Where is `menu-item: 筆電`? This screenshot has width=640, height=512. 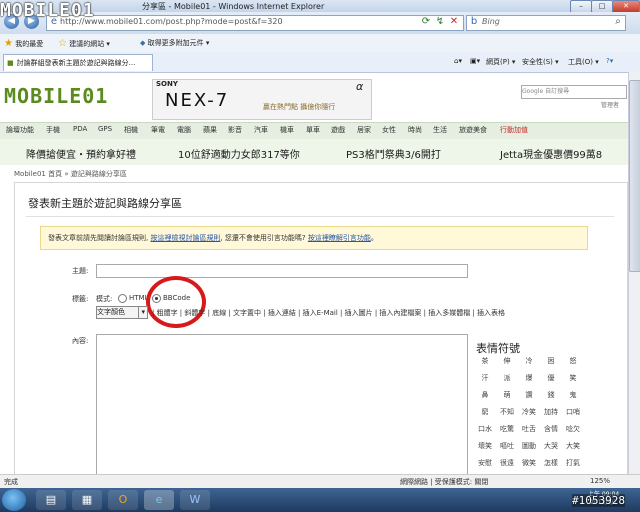 menu-item: 筆電 is located at coordinates (158, 130).